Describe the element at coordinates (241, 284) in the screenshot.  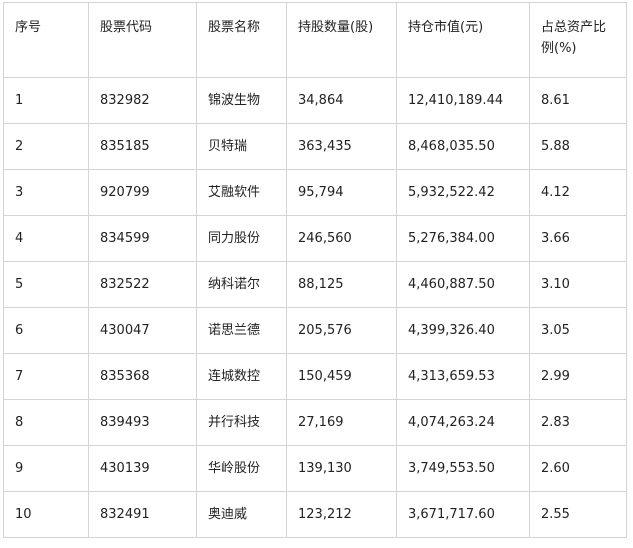
I see `cell-stock-name: 纳科诺尔` at that location.